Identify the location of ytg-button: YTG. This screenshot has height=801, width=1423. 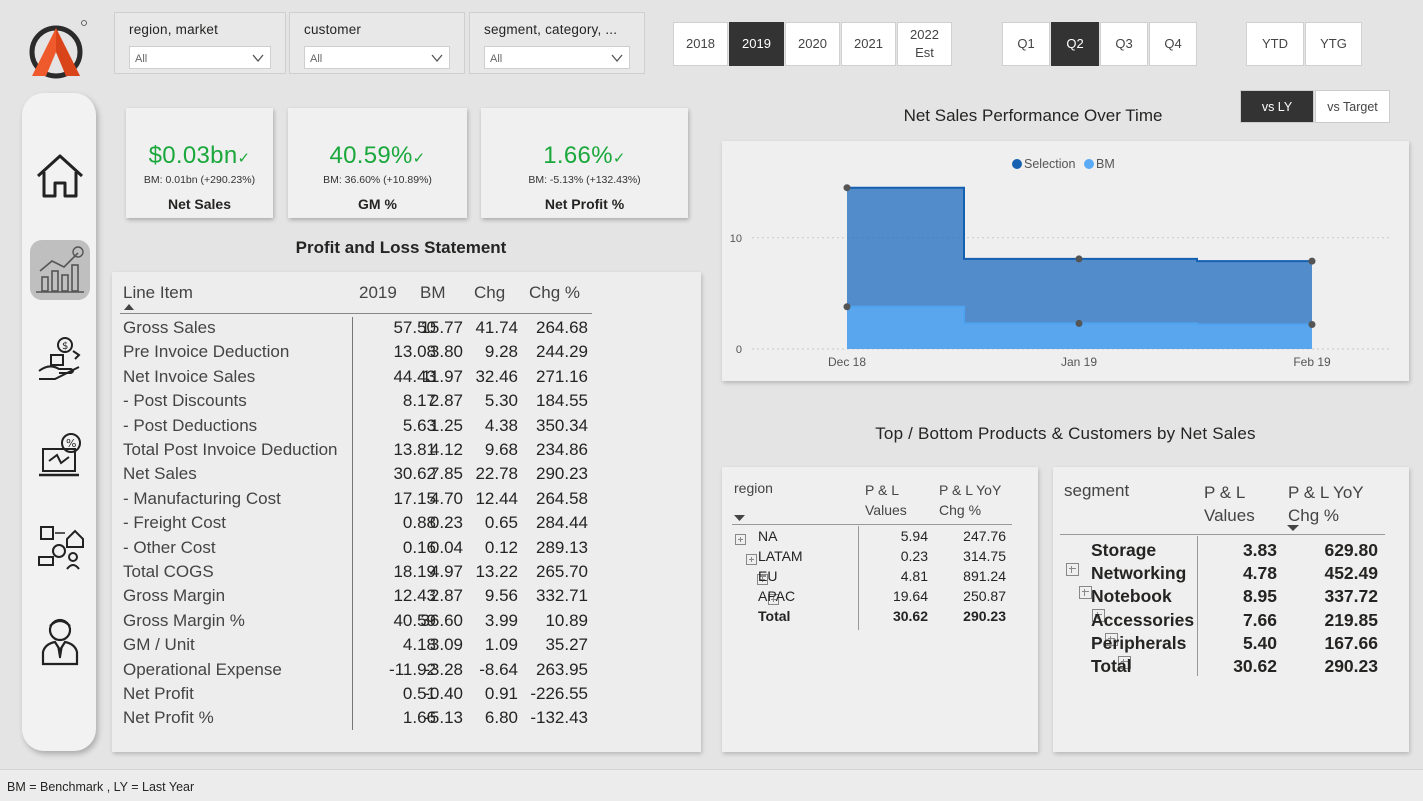
(1333, 44).